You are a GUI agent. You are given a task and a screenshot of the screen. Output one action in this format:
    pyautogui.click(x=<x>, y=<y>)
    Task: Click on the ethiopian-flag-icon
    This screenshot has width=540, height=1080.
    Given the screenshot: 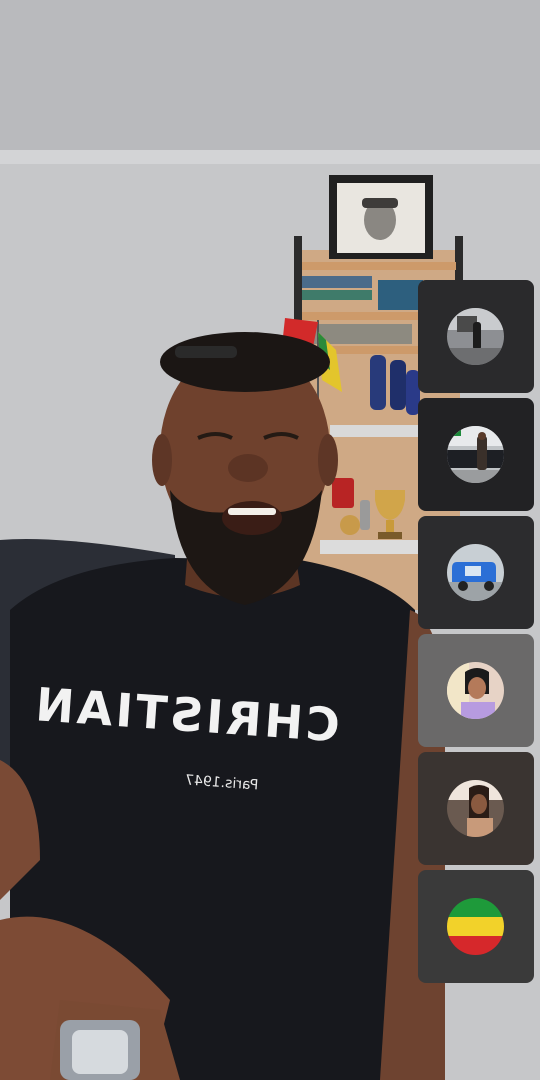 What is the action you would take?
    pyautogui.click(x=475, y=926)
    